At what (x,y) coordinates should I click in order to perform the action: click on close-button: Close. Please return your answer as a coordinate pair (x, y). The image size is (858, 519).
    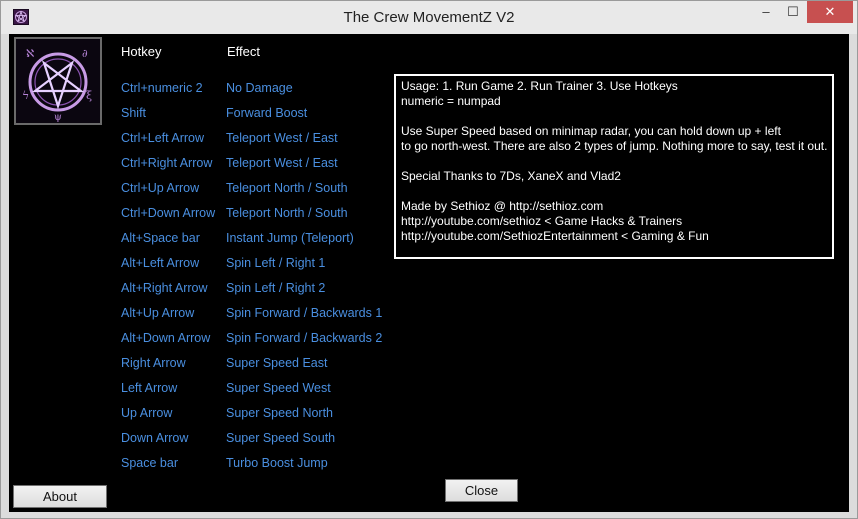
    Looking at the image, I should click on (481, 490).